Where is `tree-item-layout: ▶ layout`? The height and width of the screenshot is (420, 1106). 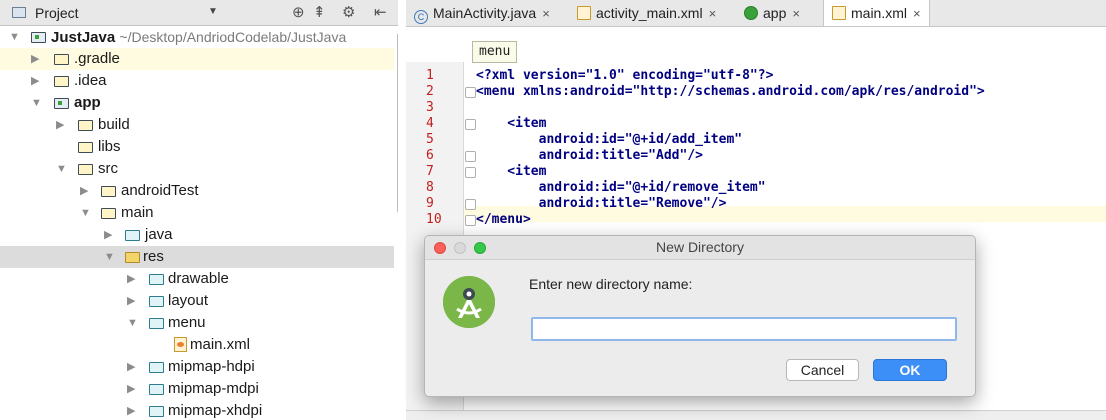 tree-item-layout: ▶ layout is located at coordinates (197, 301).